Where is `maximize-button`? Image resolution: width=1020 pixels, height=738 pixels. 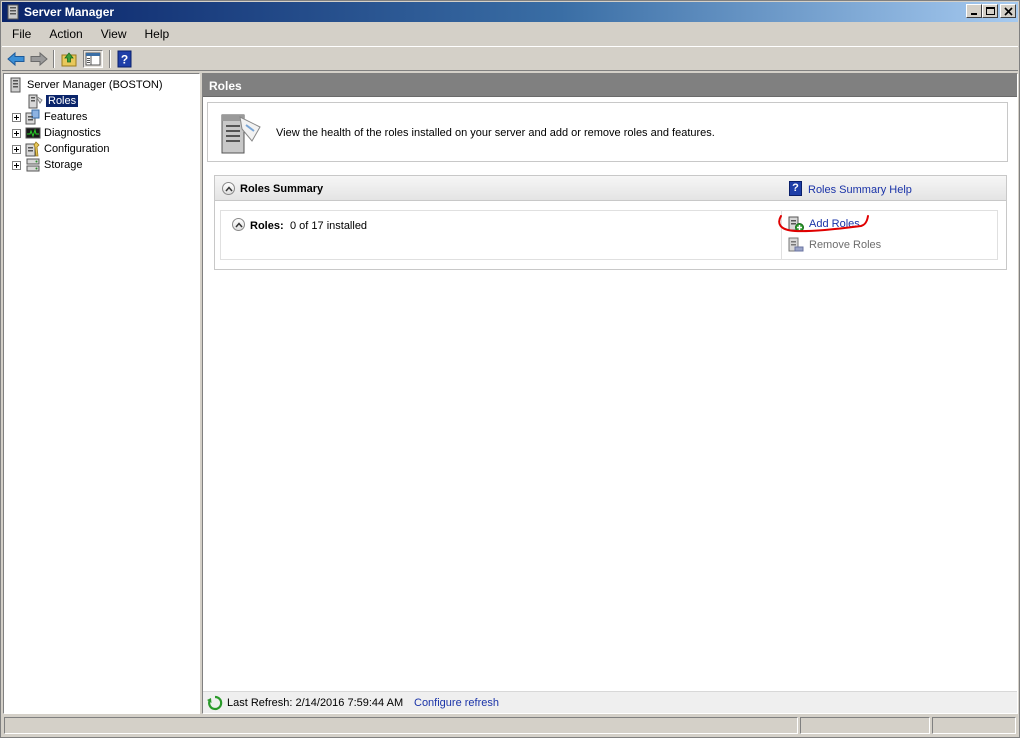
maximize-button is located at coordinates (990, 11).